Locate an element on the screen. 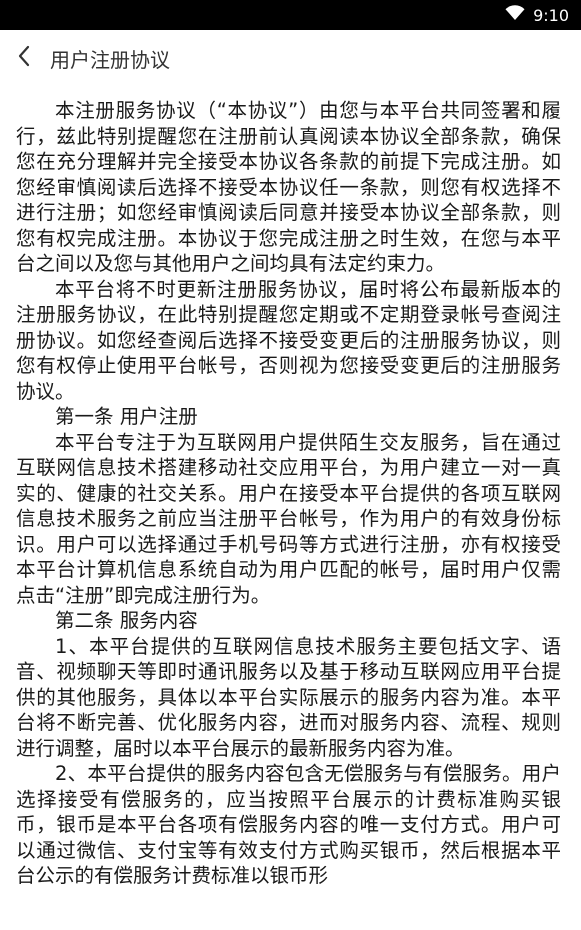  wifi-icon is located at coordinates (515, 15).